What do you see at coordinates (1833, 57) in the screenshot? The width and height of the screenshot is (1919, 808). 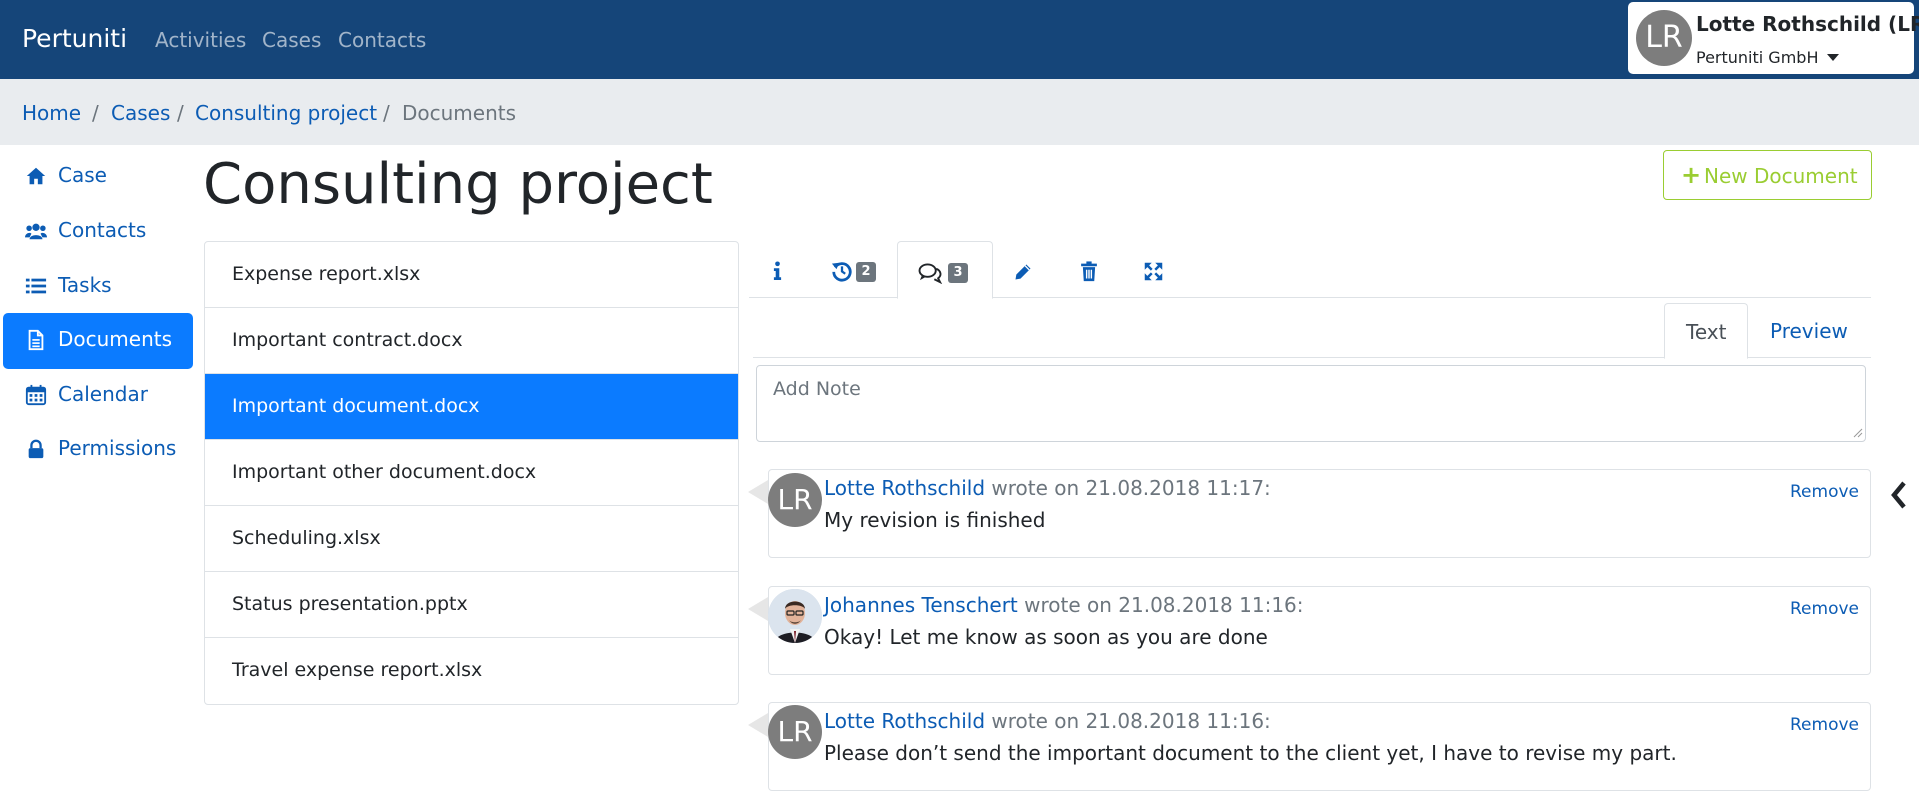 I see `chevron-down-icon` at bounding box center [1833, 57].